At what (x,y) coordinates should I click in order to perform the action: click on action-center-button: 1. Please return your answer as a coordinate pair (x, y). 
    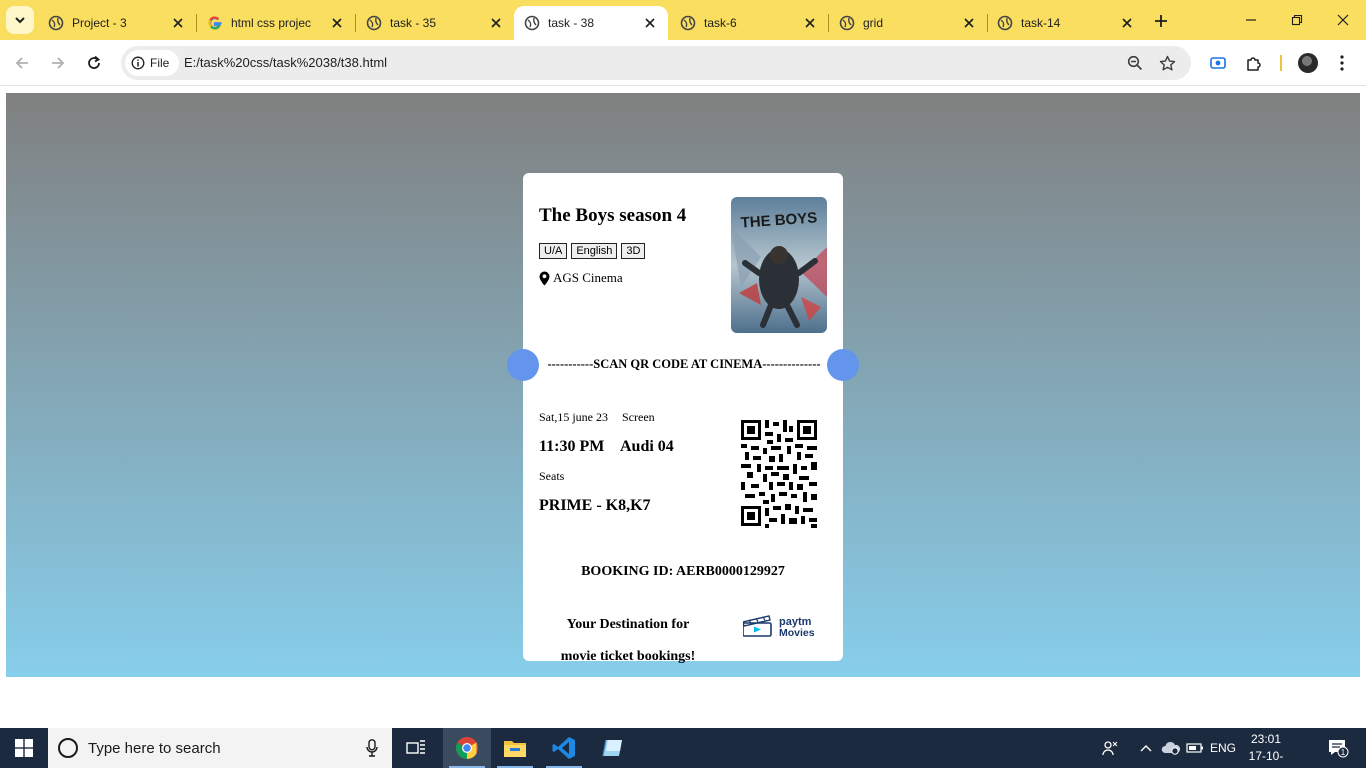
    Looking at the image, I should click on (1338, 748).